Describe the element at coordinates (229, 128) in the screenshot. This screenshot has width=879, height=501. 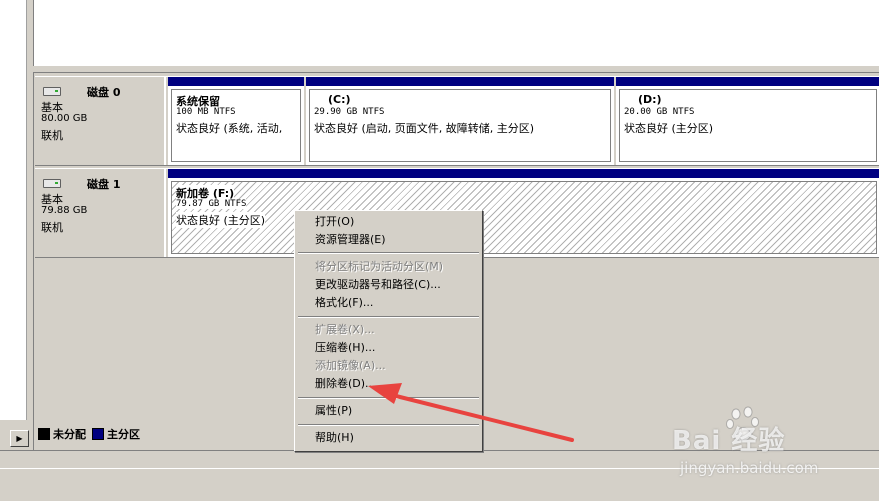
I see `volume-status: 状态良好 (系统, 活动,` at that location.